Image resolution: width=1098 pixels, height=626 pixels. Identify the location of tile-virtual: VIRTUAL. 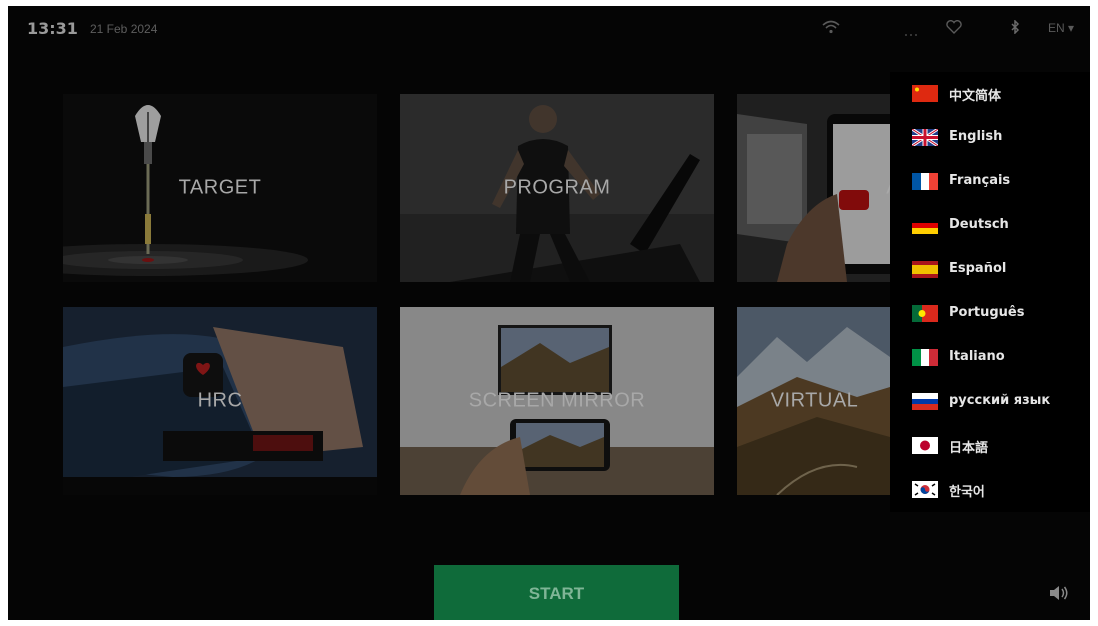
(813, 401).